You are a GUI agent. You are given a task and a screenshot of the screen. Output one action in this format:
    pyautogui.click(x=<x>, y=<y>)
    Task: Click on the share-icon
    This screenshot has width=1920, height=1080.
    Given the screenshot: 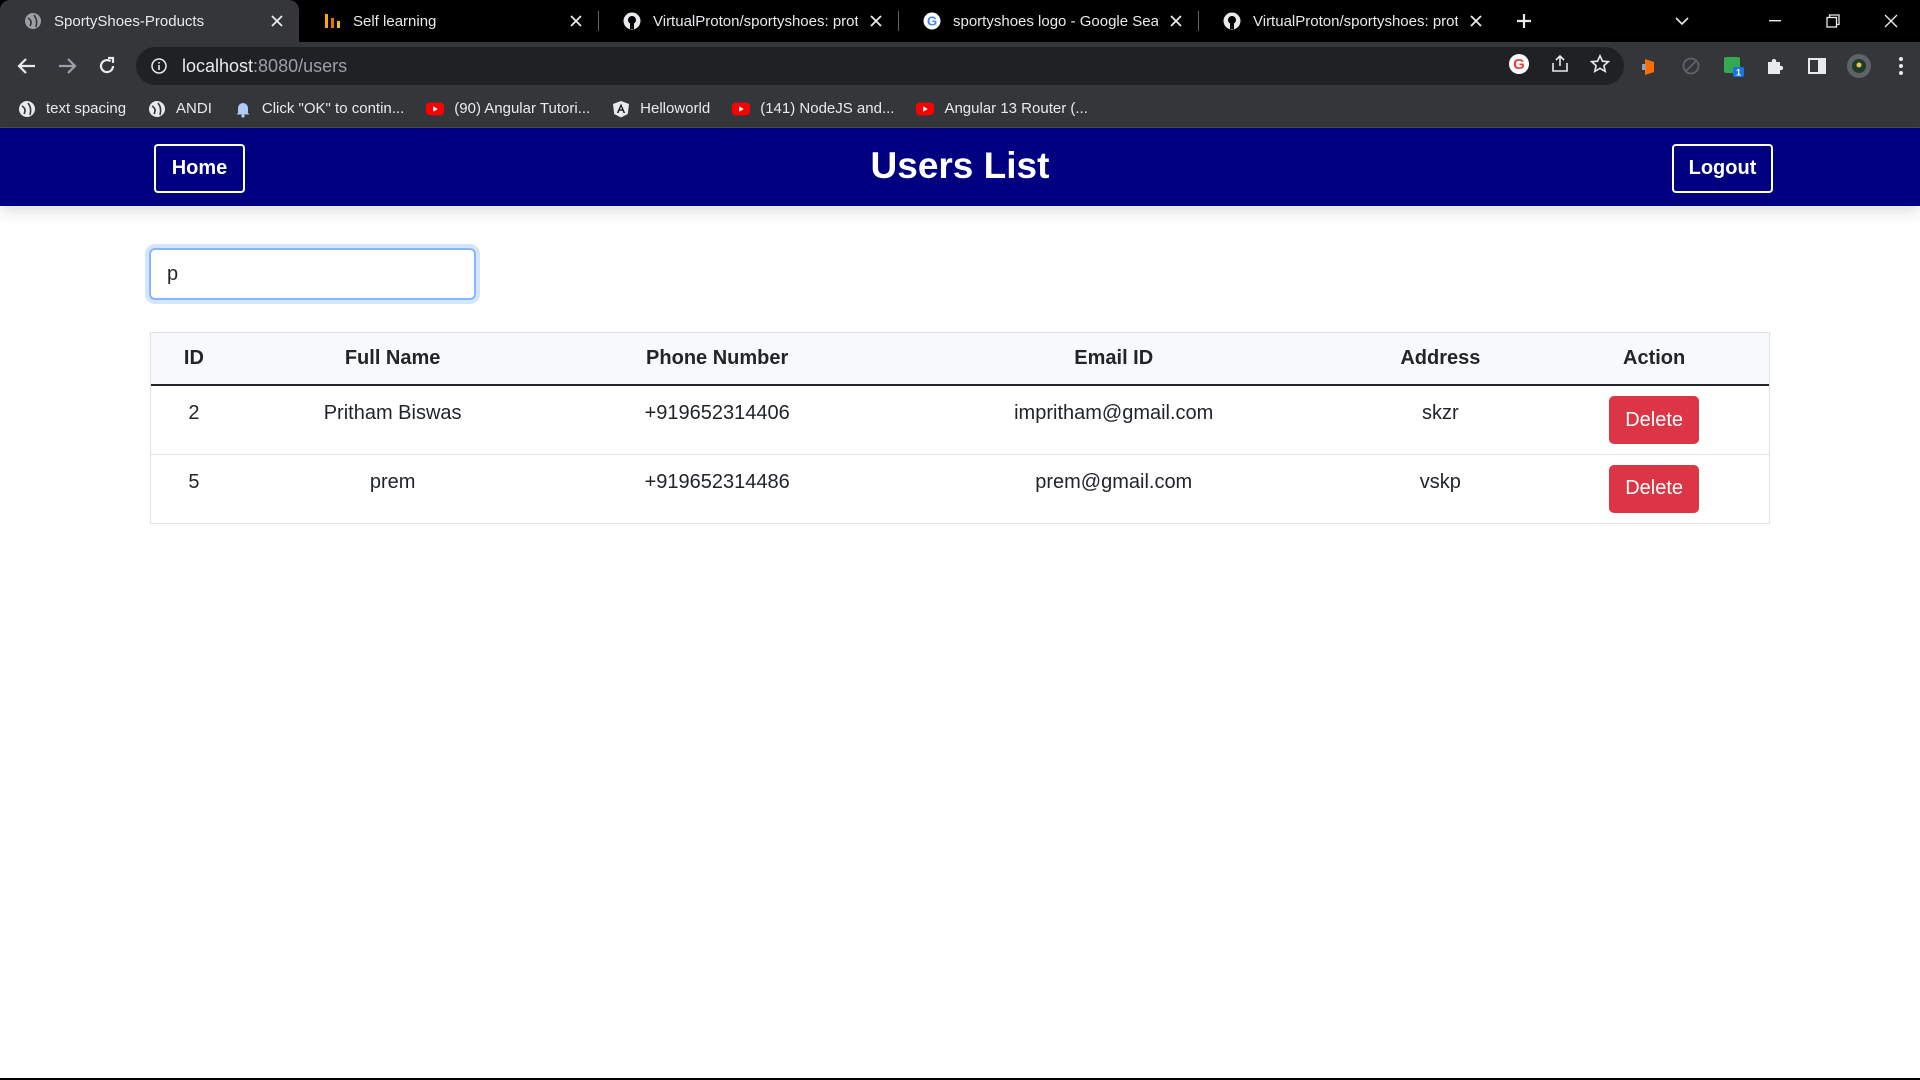 What is the action you would take?
    pyautogui.click(x=1560, y=66)
    